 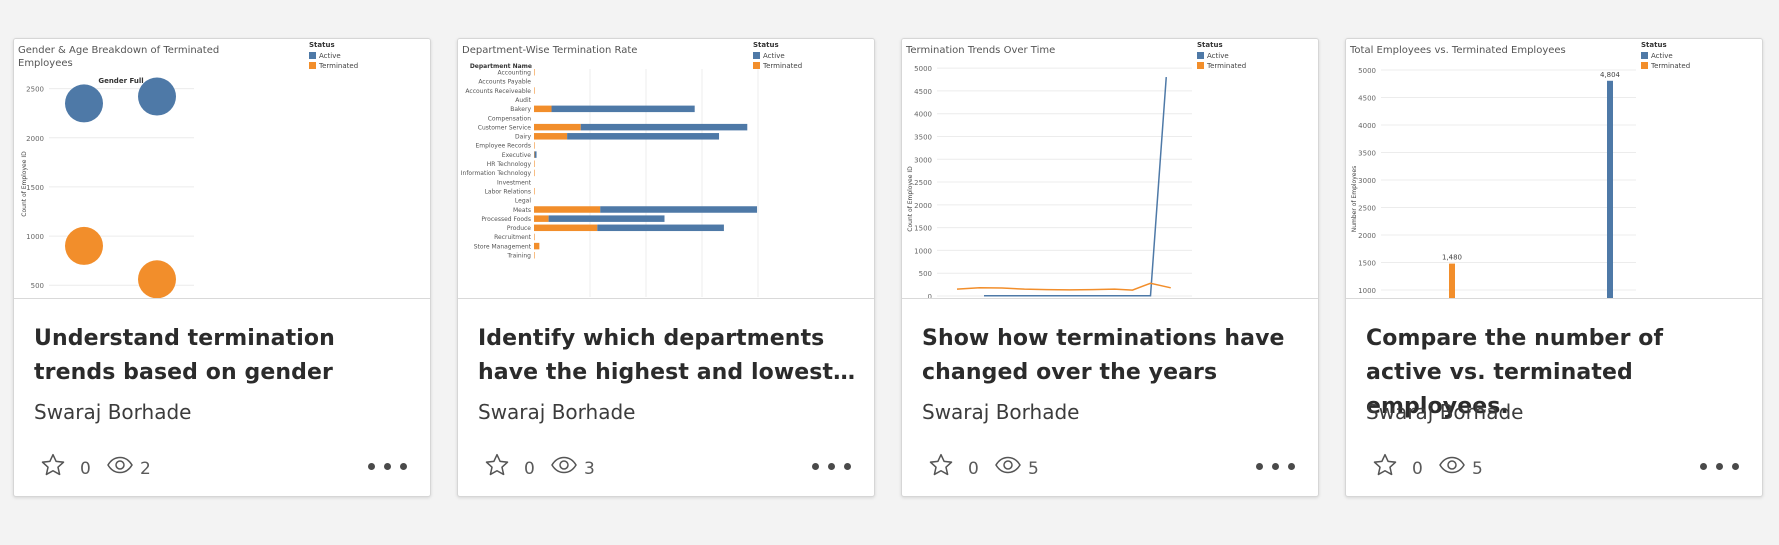 What do you see at coordinates (923, 183) in the screenshot?
I see `y-tick-label: 2500` at bounding box center [923, 183].